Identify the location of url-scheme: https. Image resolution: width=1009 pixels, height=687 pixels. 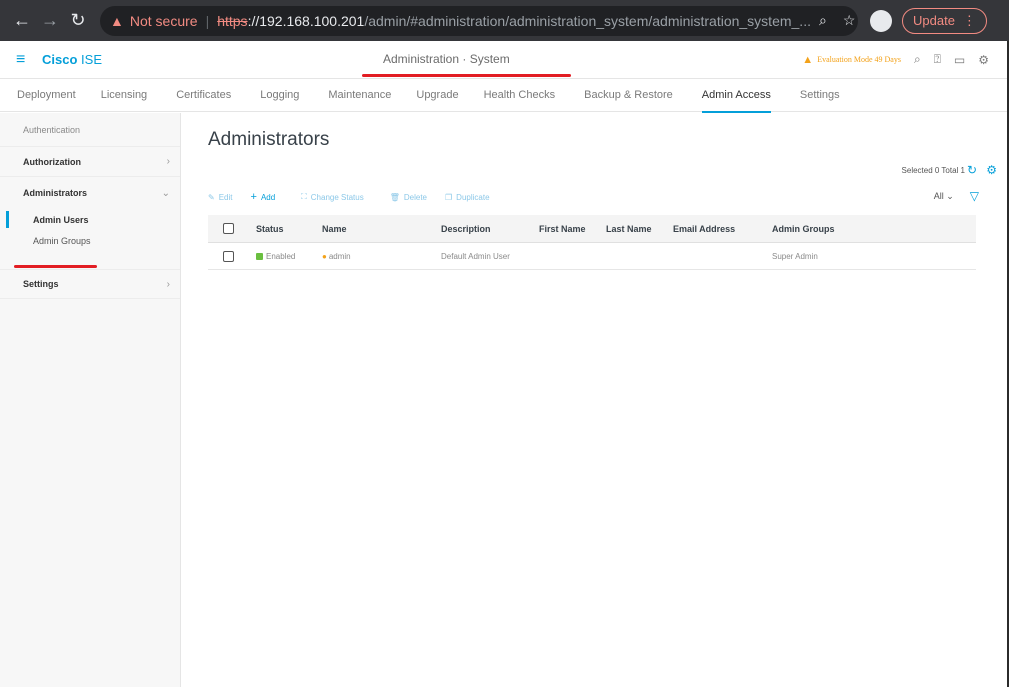
(232, 20).